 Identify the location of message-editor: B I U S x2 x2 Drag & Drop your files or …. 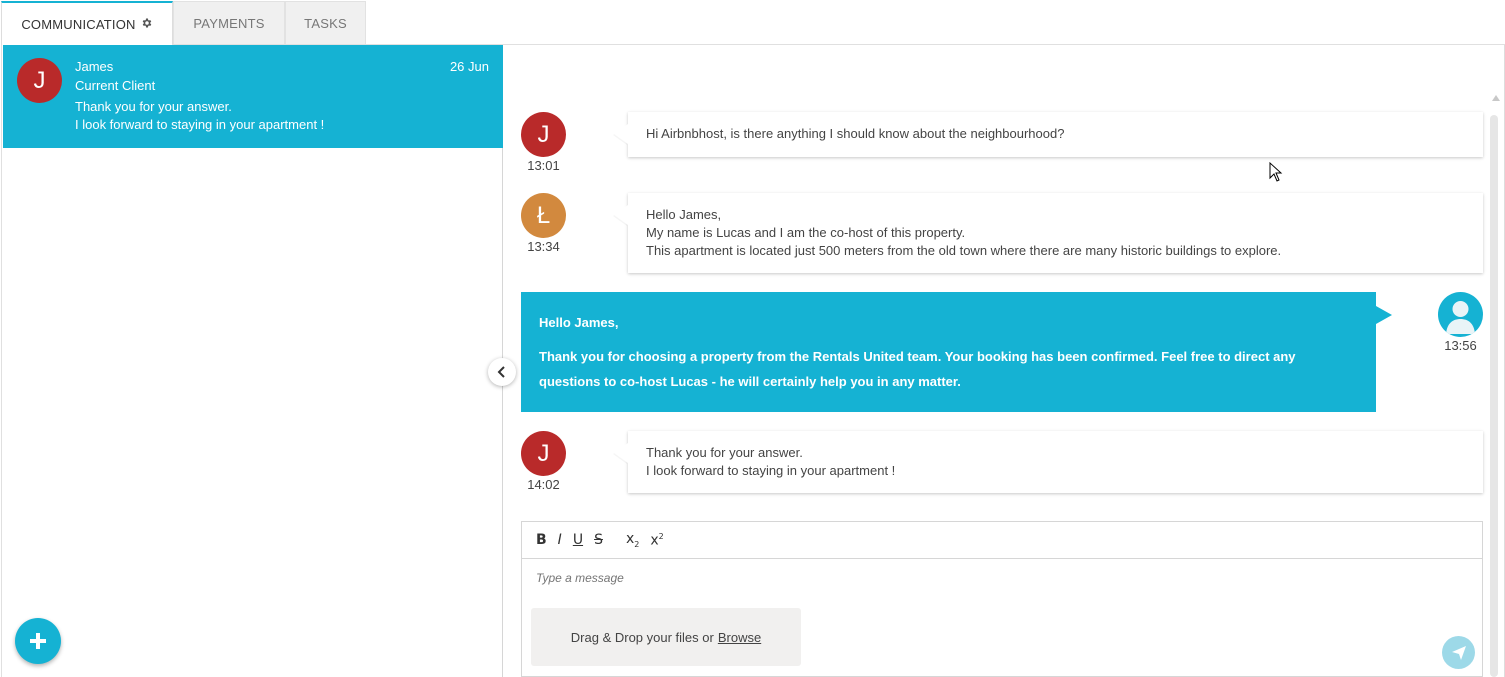
(1002, 599).